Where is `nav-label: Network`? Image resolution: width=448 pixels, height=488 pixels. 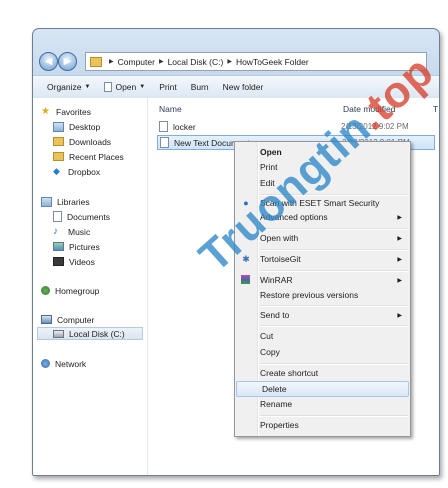 nav-label: Network is located at coordinates (71, 363).